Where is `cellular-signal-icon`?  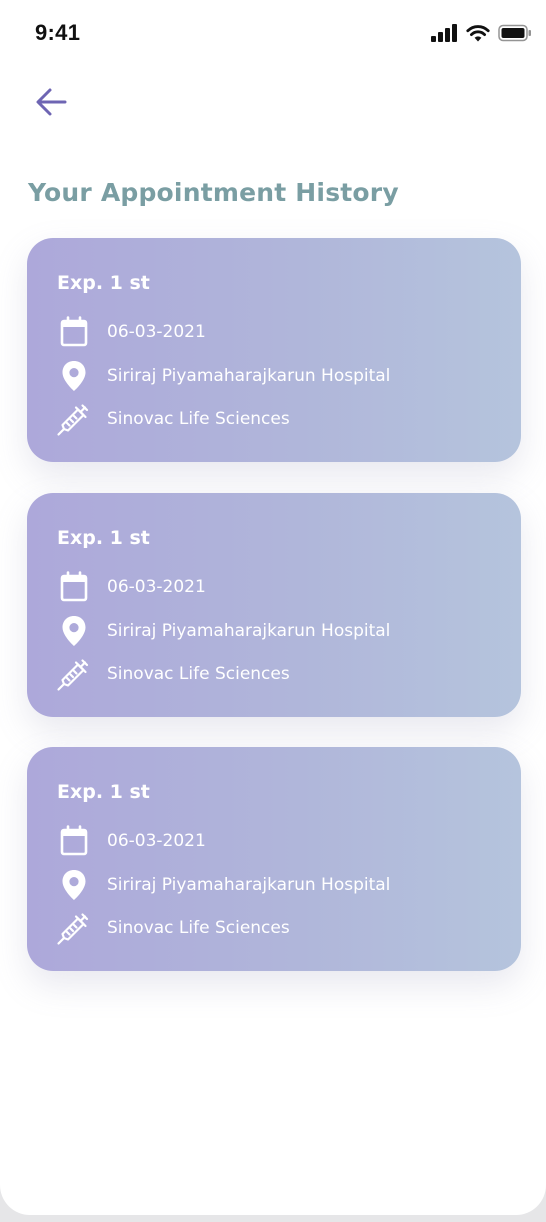 cellular-signal-icon is located at coordinates (444, 33).